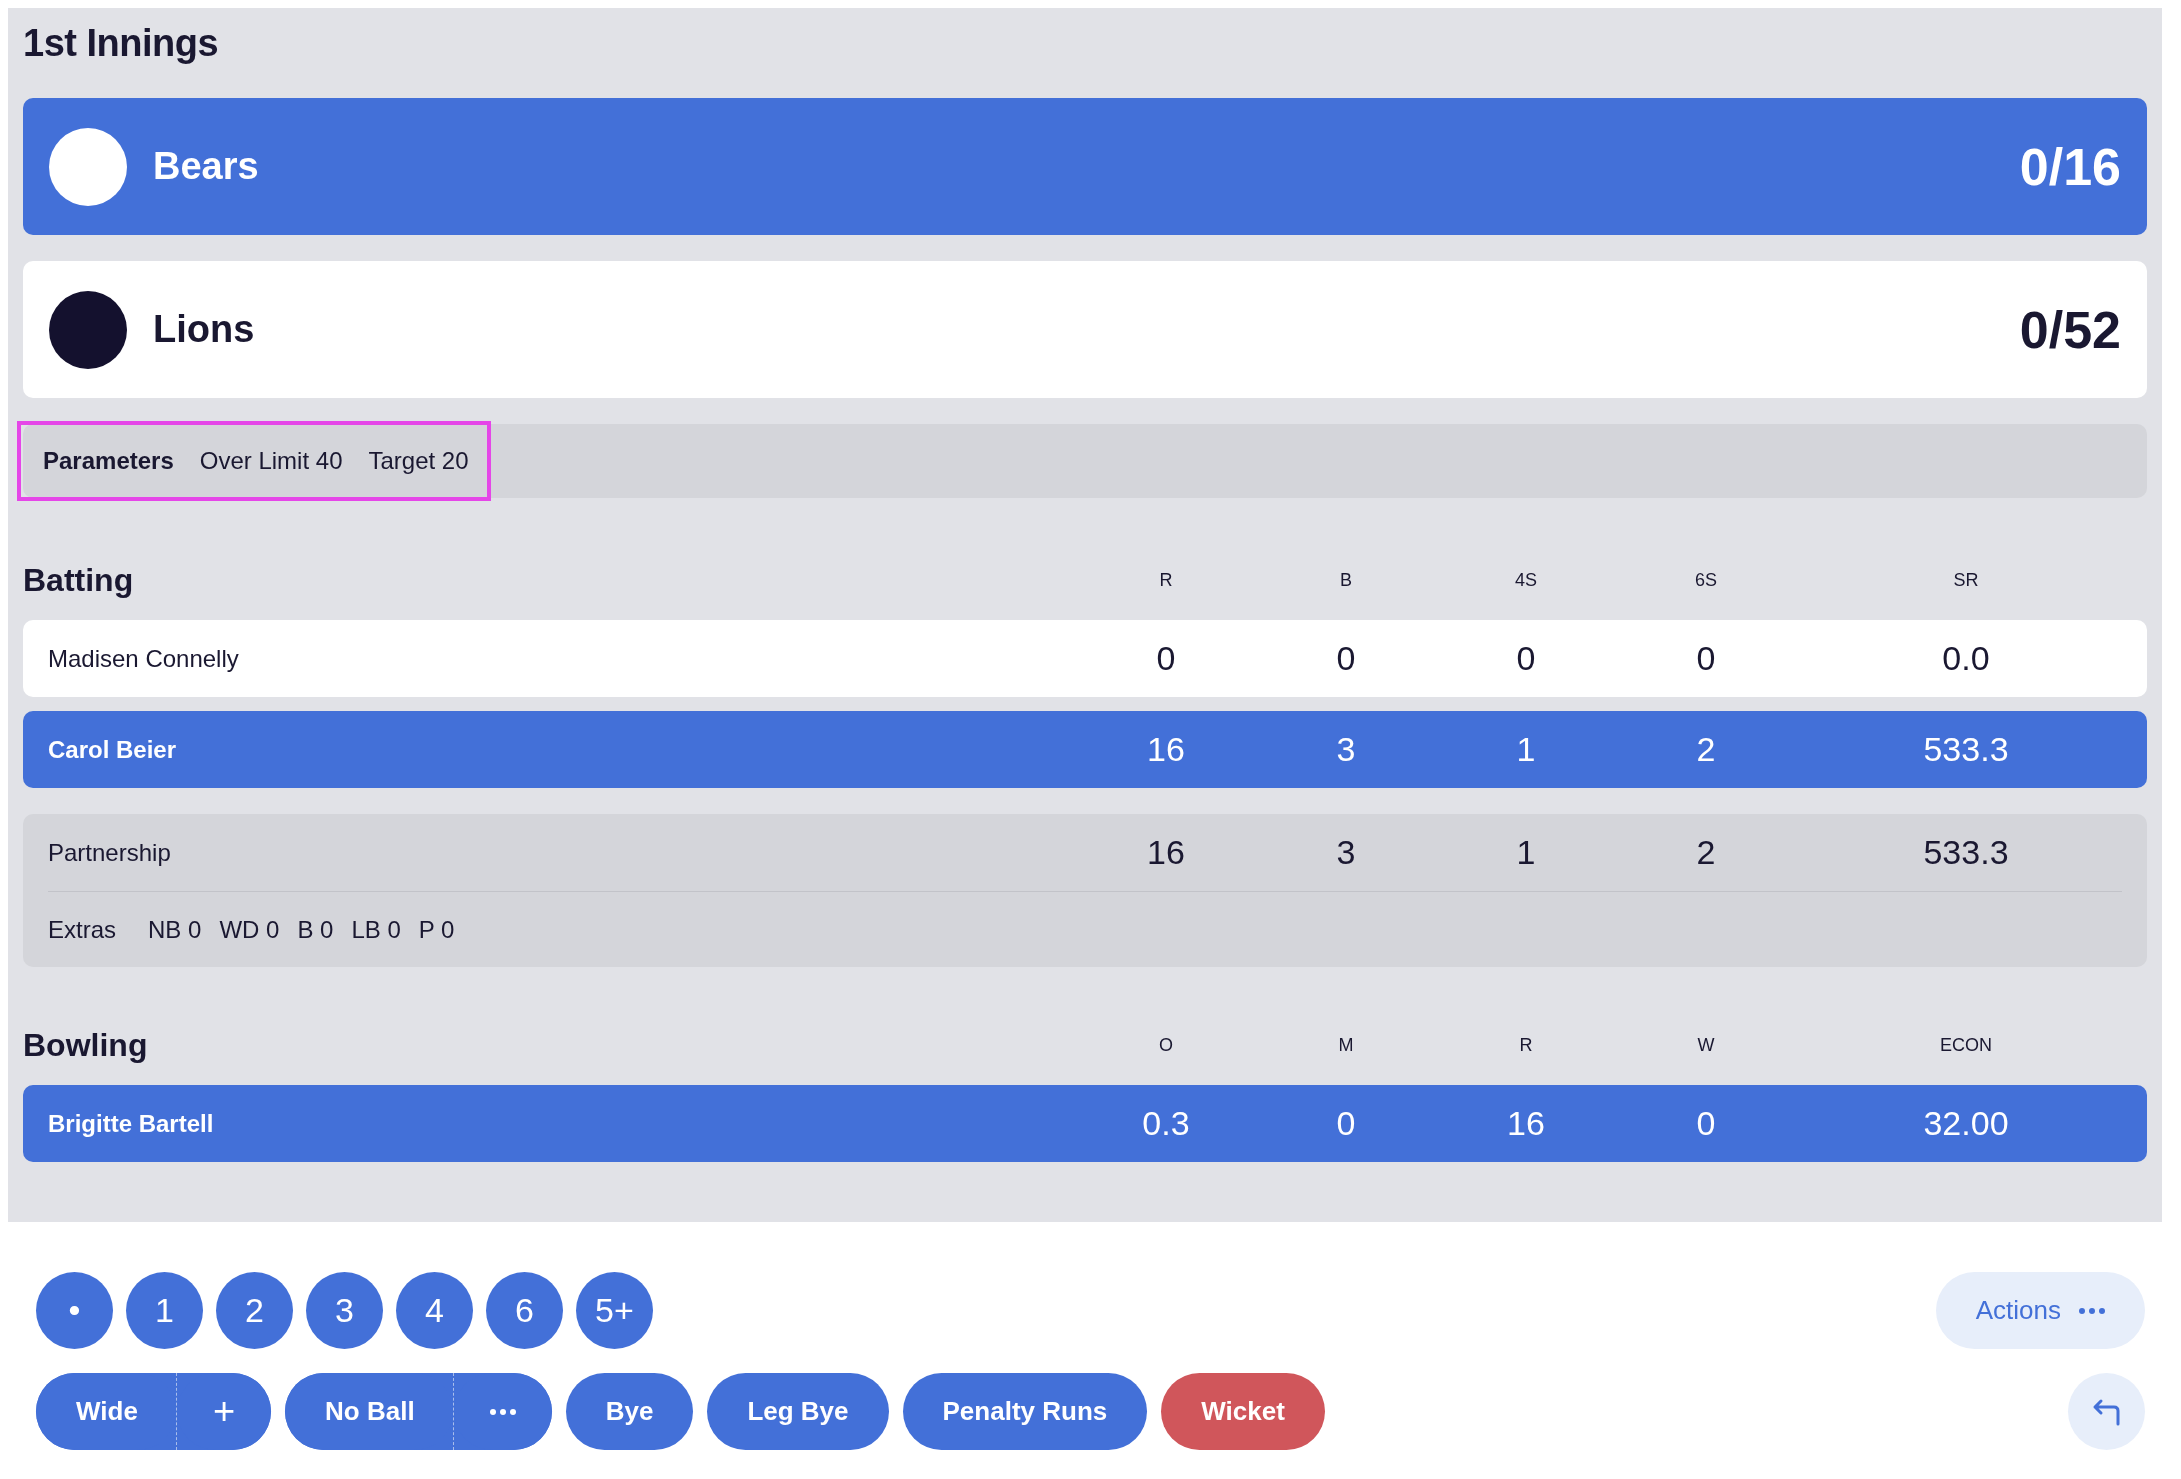 The width and height of the screenshot is (2181, 1479). Describe the element at coordinates (271, 461) in the screenshot. I see `parameter-value: Over Limit 40` at that location.